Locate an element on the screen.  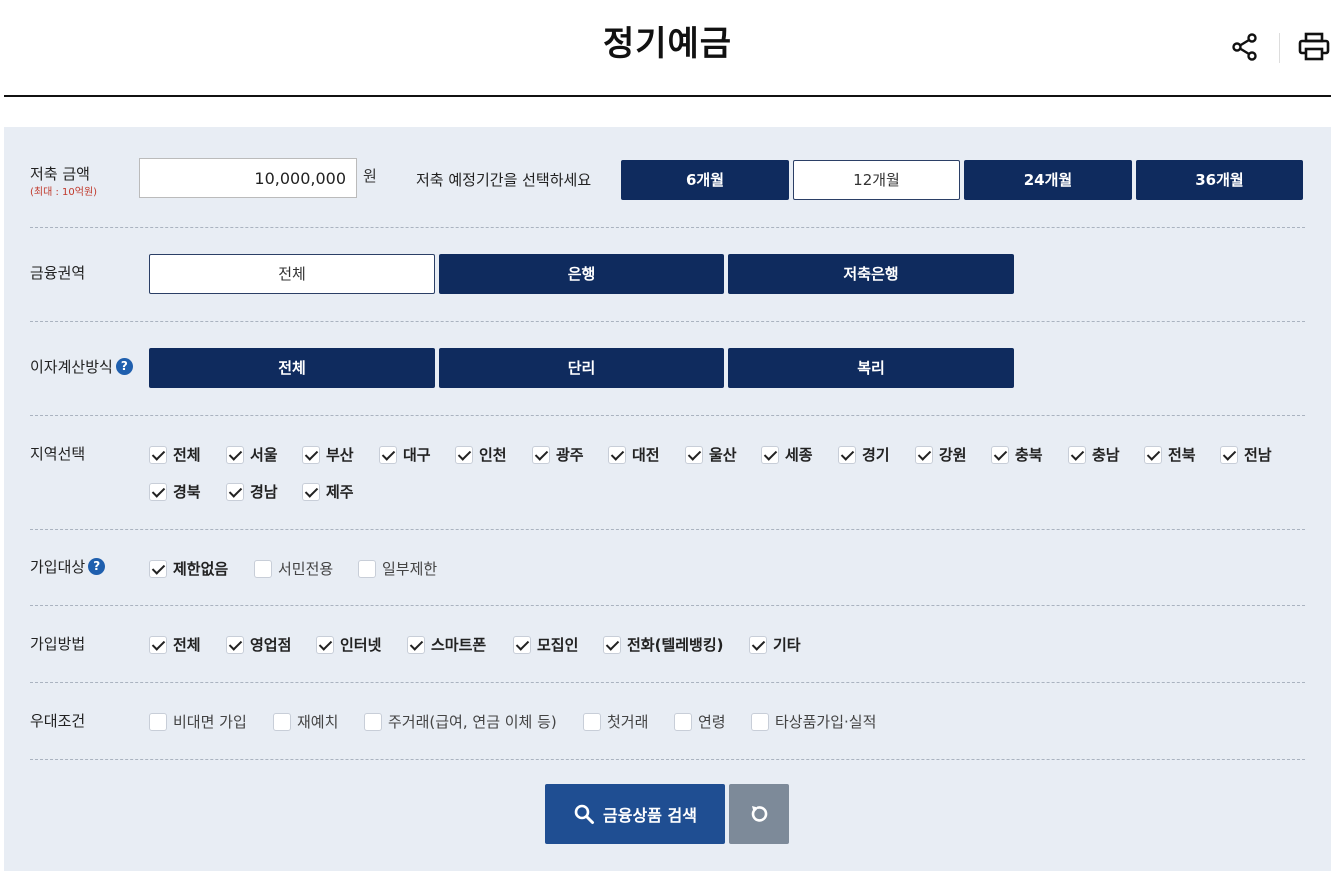
region-checkbox-gyeongbuk: 경북 is located at coordinates (175, 491).